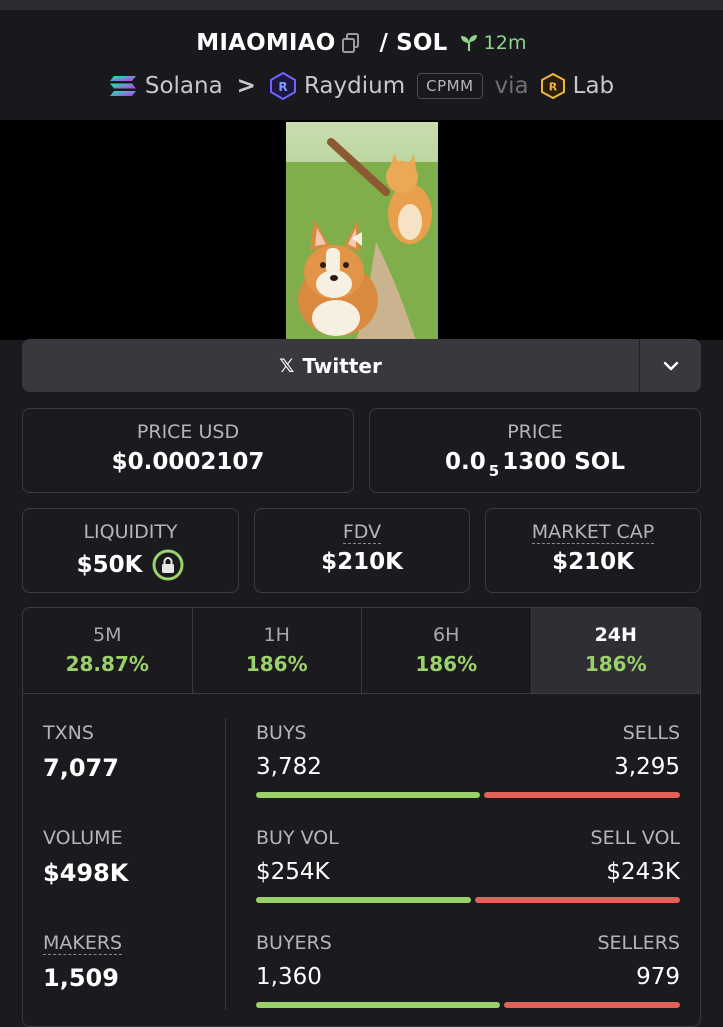 The image size is (723, 1027). I want to click on fdv-card: FDV $210K, so click(362, 550).